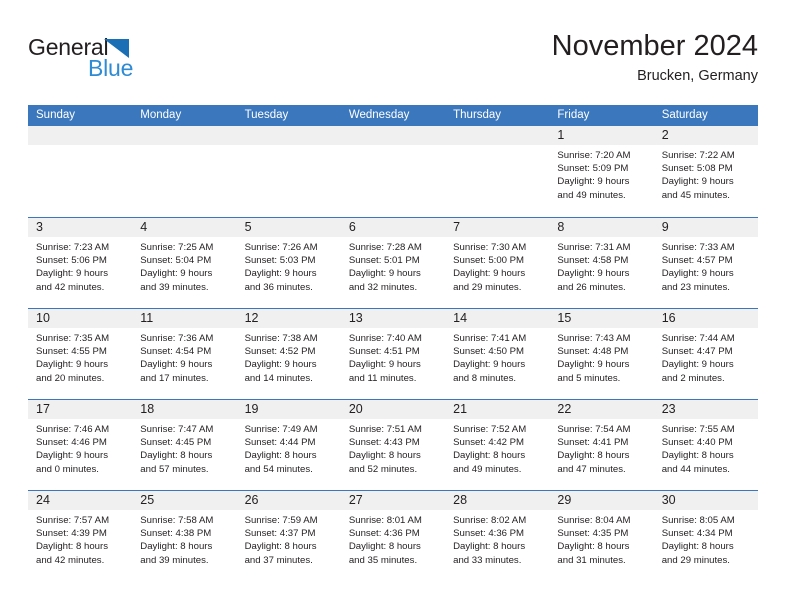 Image resolution: width=792 pixels, height=612 pixels. Describe the element at coordinates (668, 409) in the screenshot. I see `day-number: 23` at that location.